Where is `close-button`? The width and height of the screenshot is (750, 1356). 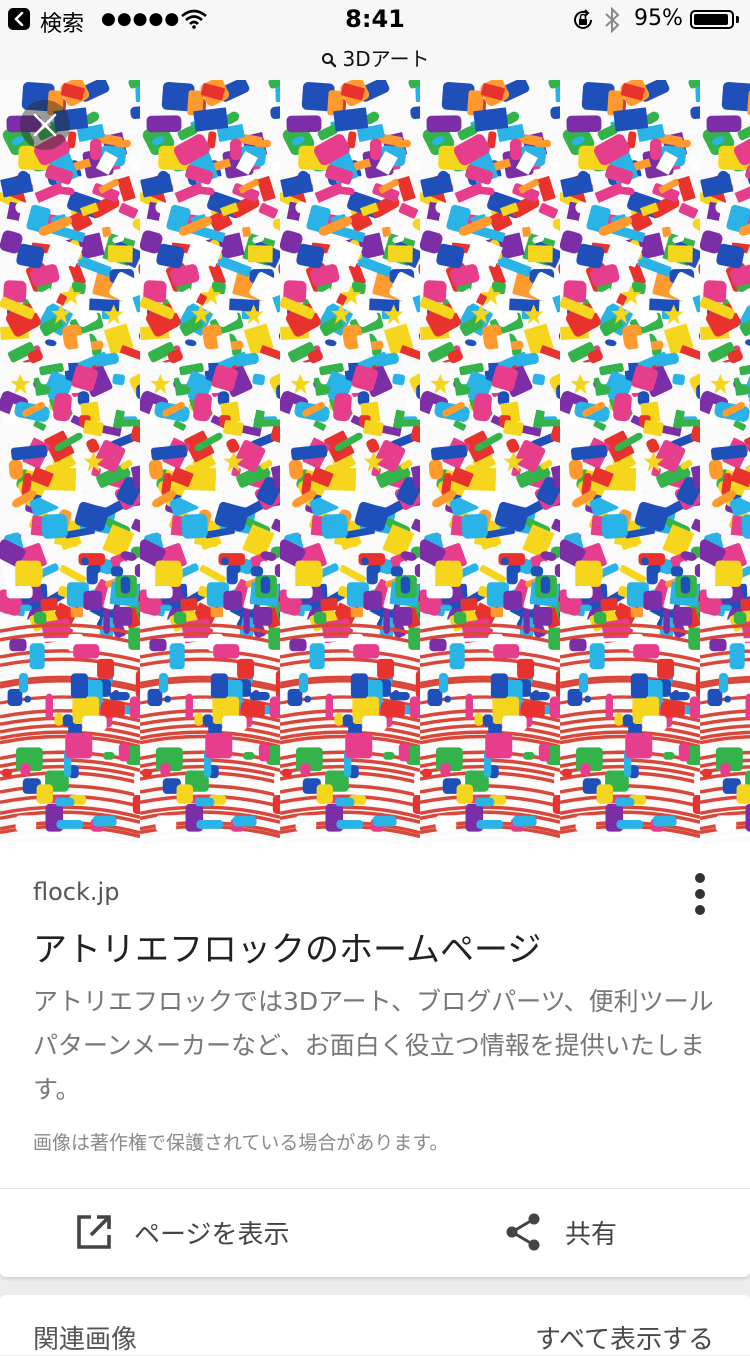 close-button is located at coordinates (45, 125).